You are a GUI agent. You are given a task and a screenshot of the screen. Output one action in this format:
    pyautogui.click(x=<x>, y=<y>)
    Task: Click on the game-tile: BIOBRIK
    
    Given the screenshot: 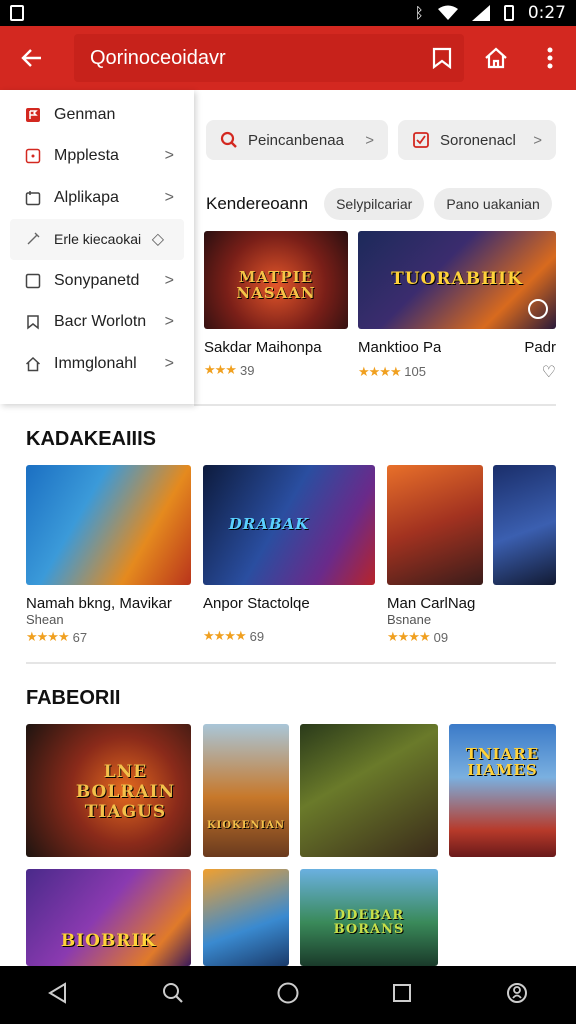 What is the action you would take?
    pyautogui.click(x=108, y=917)
    